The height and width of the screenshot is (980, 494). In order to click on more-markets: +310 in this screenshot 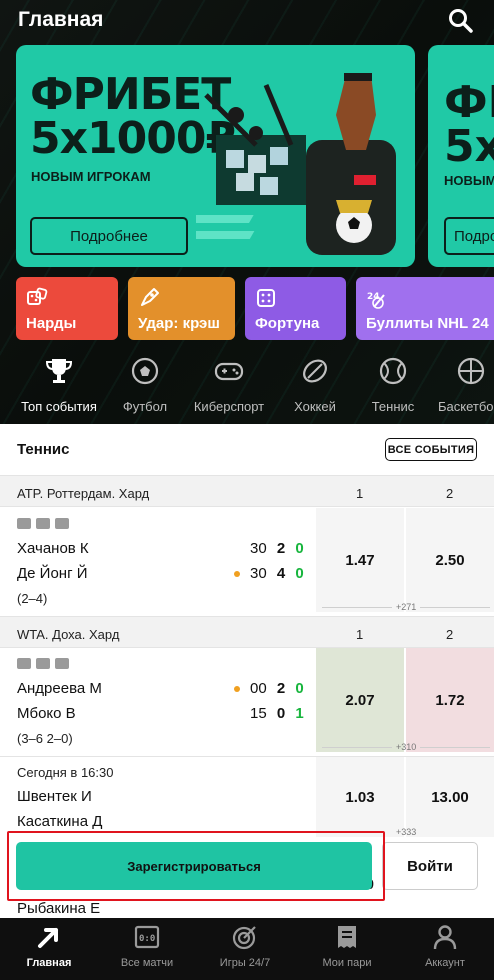, I will do `click(406, 747)`.